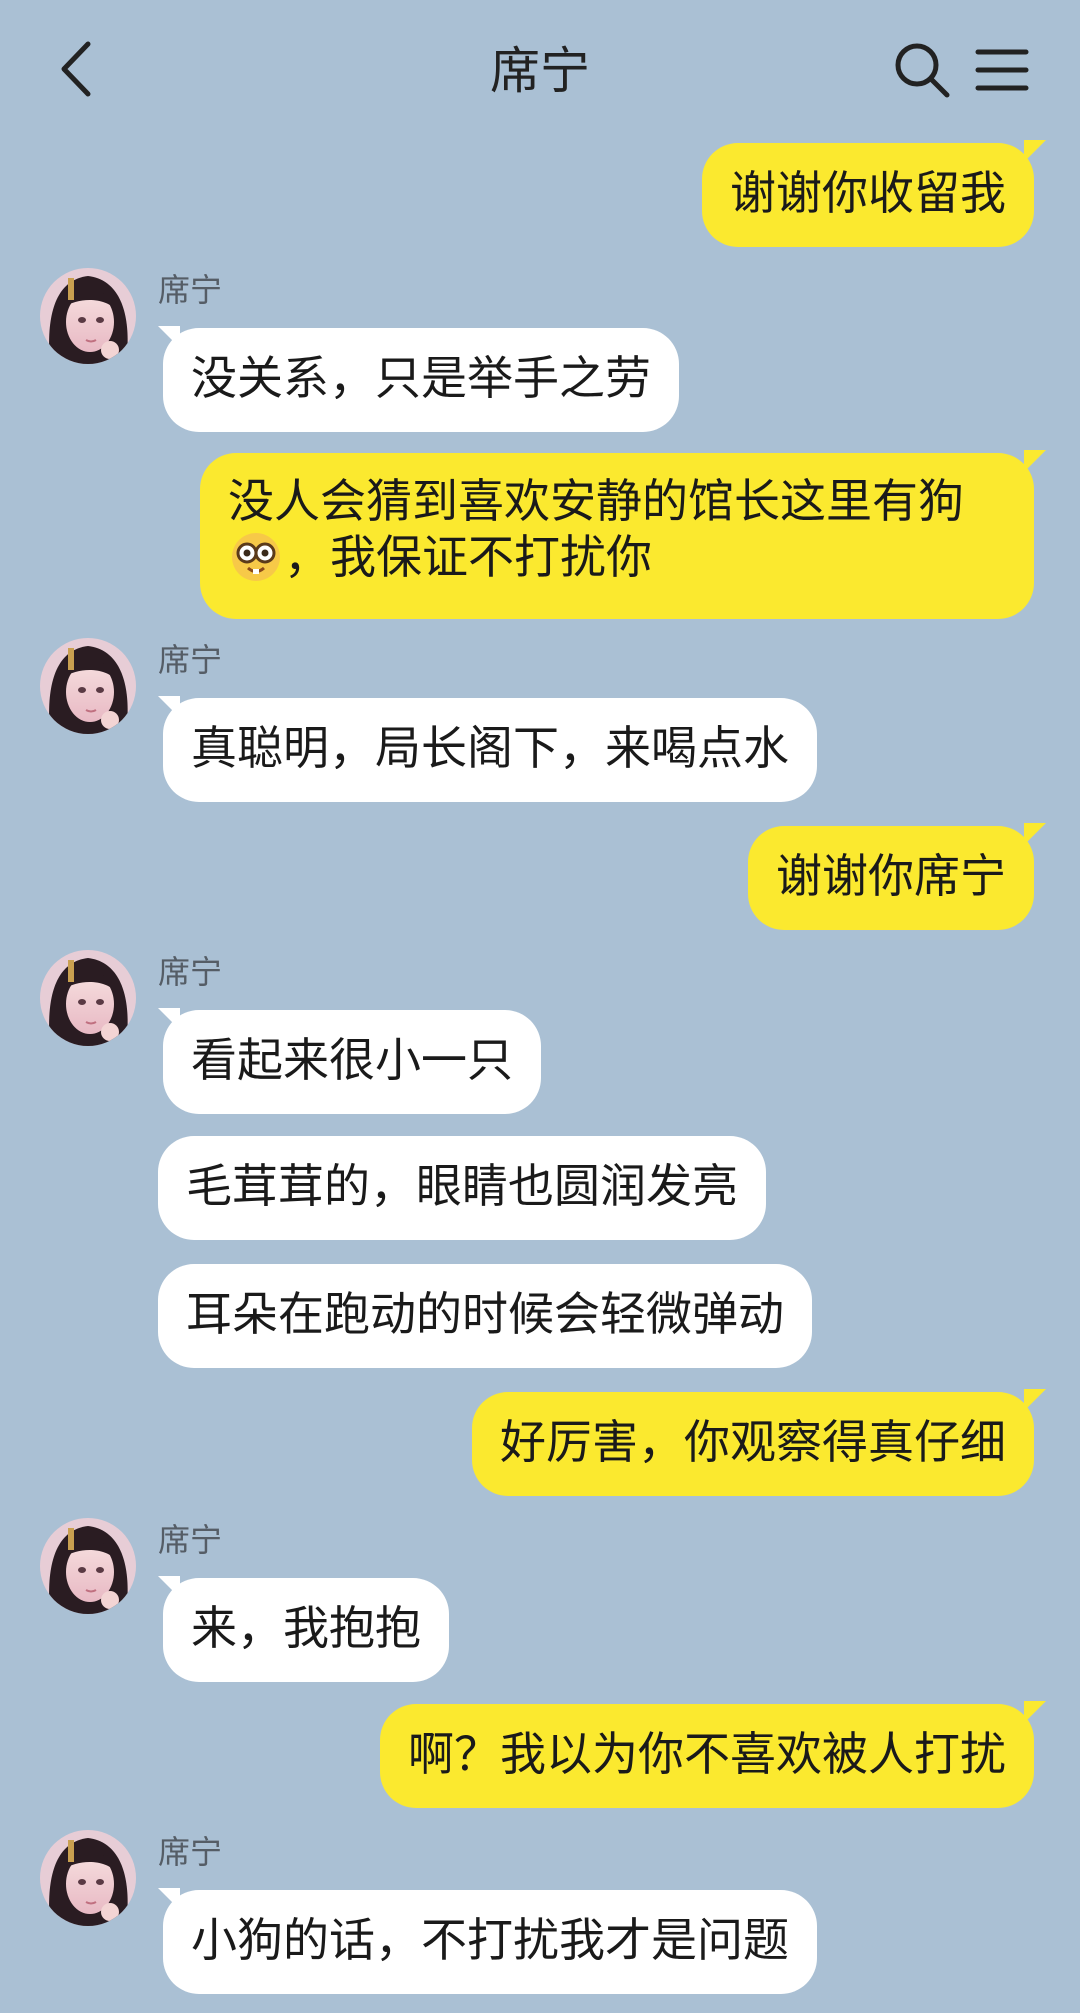 The image size is (1080, 2013). Describe the element at coordinates (490, 1942) in the screenshot. I see `message-bubble-incoming: 小狗的话，不打扰我才是问题` at that location.